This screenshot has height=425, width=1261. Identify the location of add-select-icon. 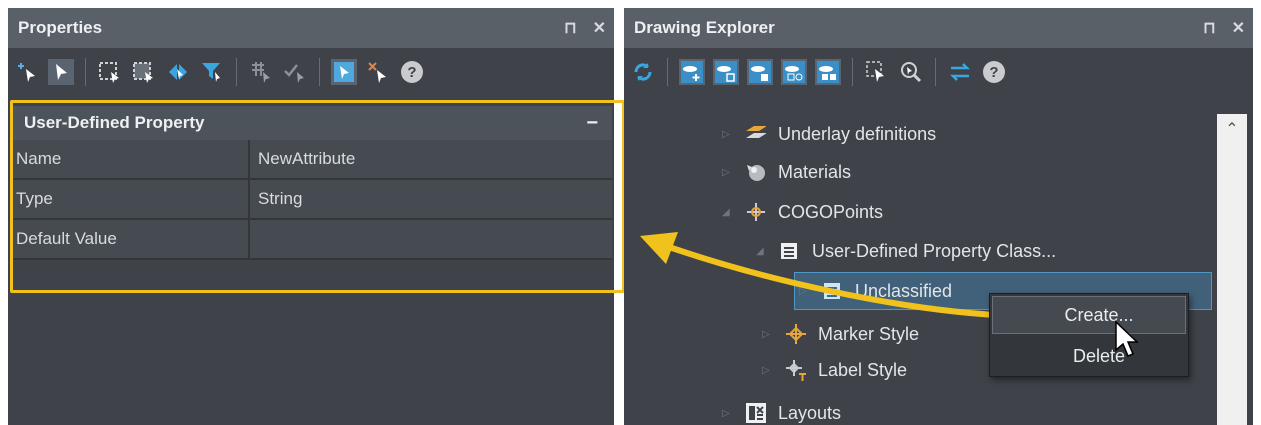
(27, 72).